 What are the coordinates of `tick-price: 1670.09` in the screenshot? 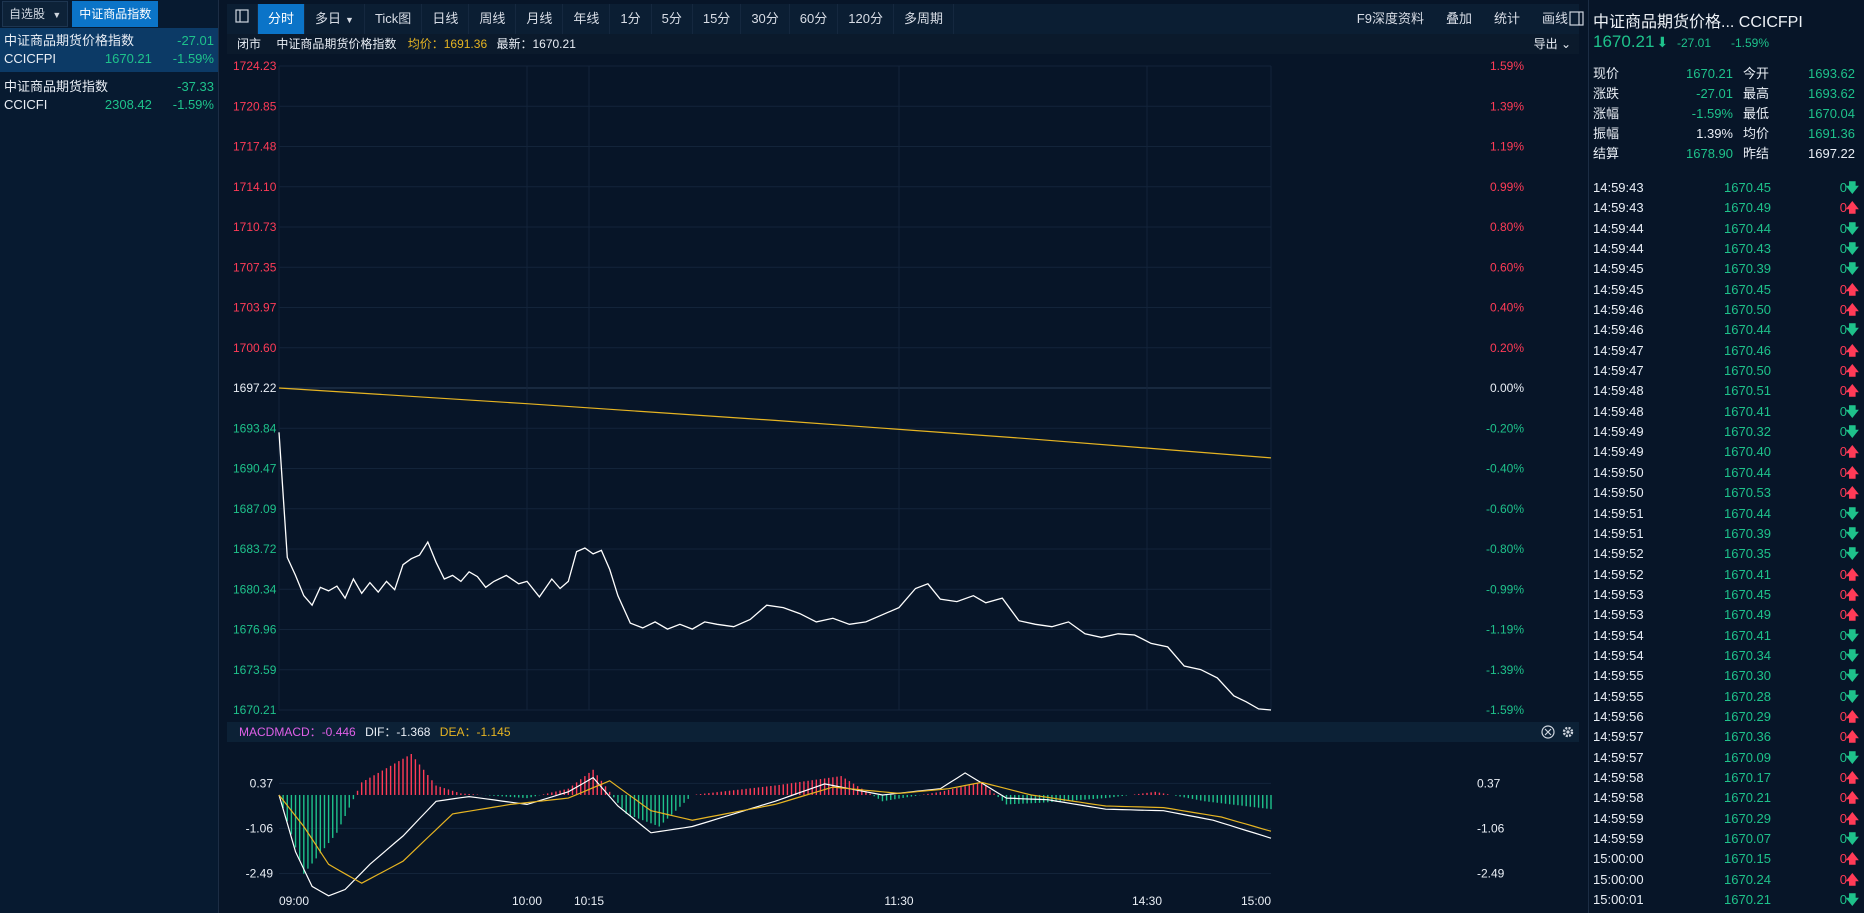 It's located at (1747, 757).